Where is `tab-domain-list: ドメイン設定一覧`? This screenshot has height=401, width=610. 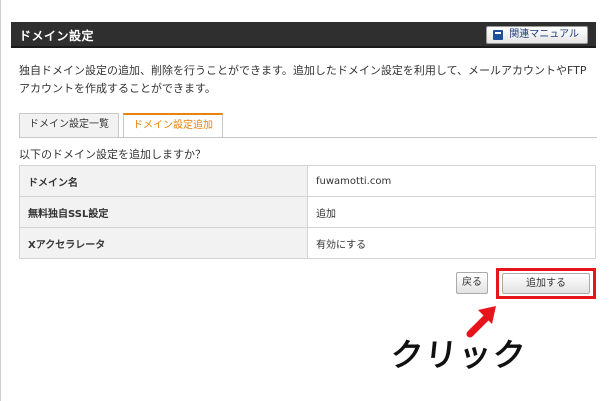
tab-domain-list: ドメイン設定一覧 is located at coordinates (69, 125).